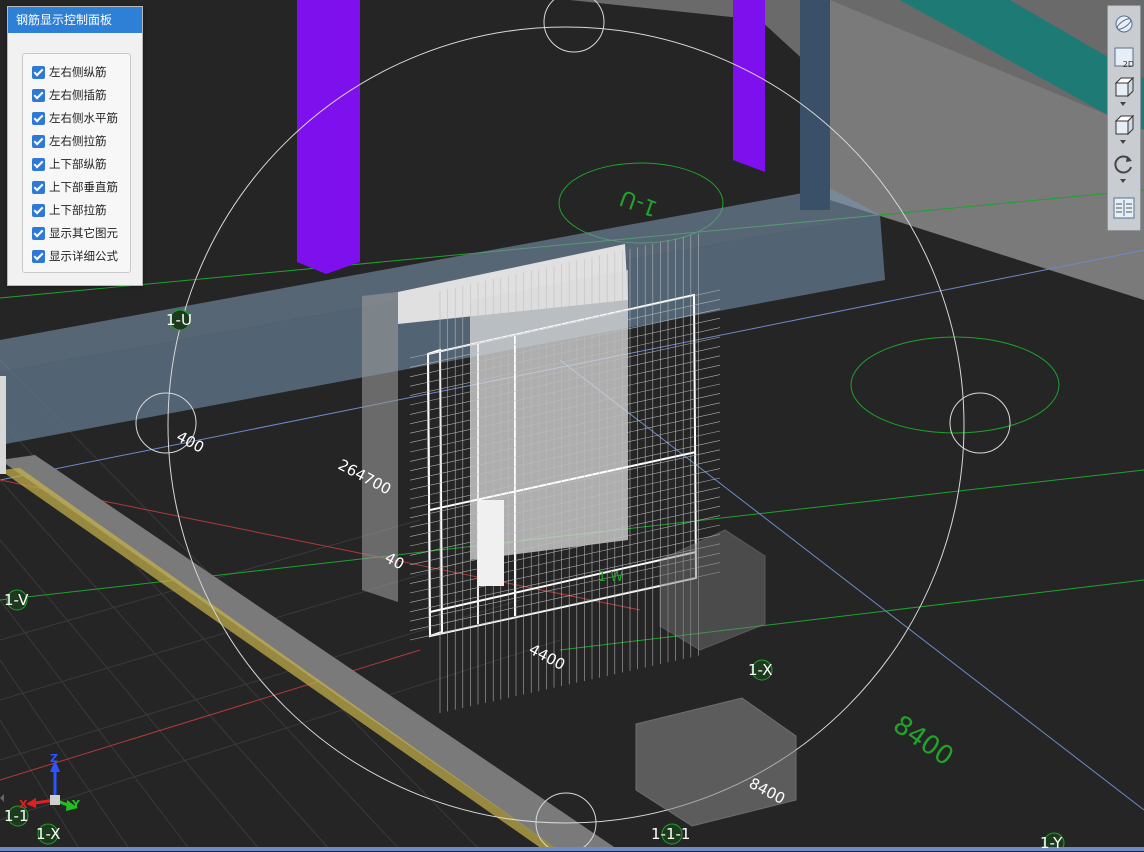 This screenshot has height=852, width=1144. Describe the element at coordinates (83, 187) in the screenshot. I see `option-label: 上下部垂直筋` at that location.